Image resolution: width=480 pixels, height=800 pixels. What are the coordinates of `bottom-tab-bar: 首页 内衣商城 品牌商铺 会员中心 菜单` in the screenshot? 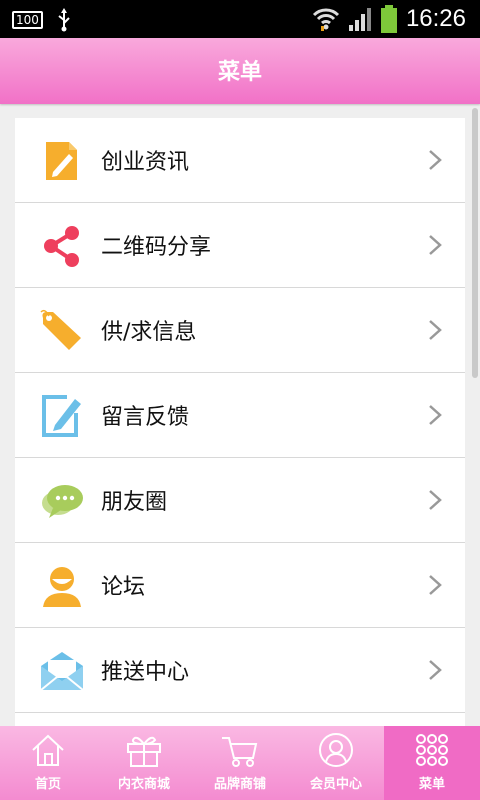 It's located at (240, 763).